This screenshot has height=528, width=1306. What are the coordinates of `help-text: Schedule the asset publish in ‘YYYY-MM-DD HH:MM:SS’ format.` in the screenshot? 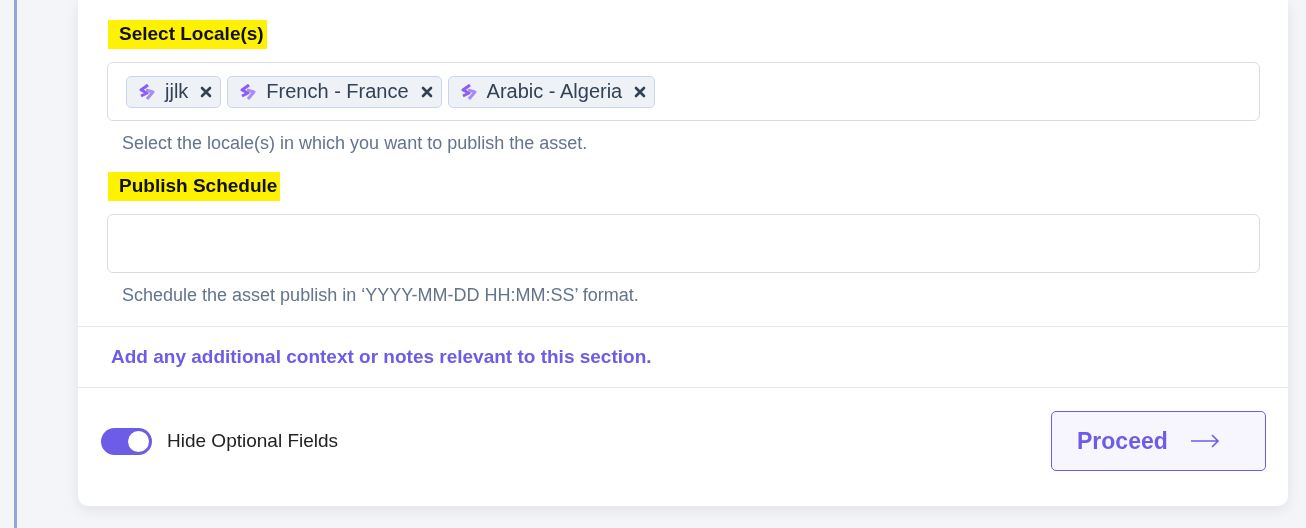 It's located at (381, 295).